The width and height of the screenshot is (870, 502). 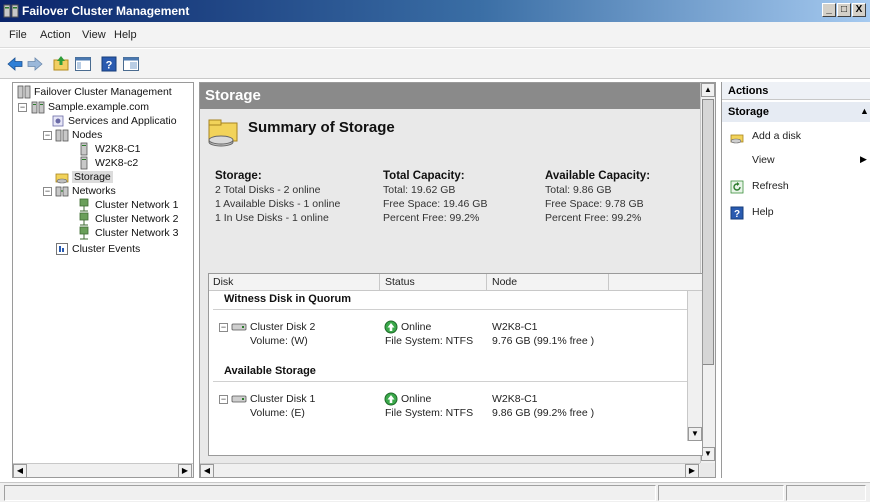 What do you see at coordinates (223, 133) in the screenshot?
I see `storage-summary-icon` at bounding box center [223, 133].